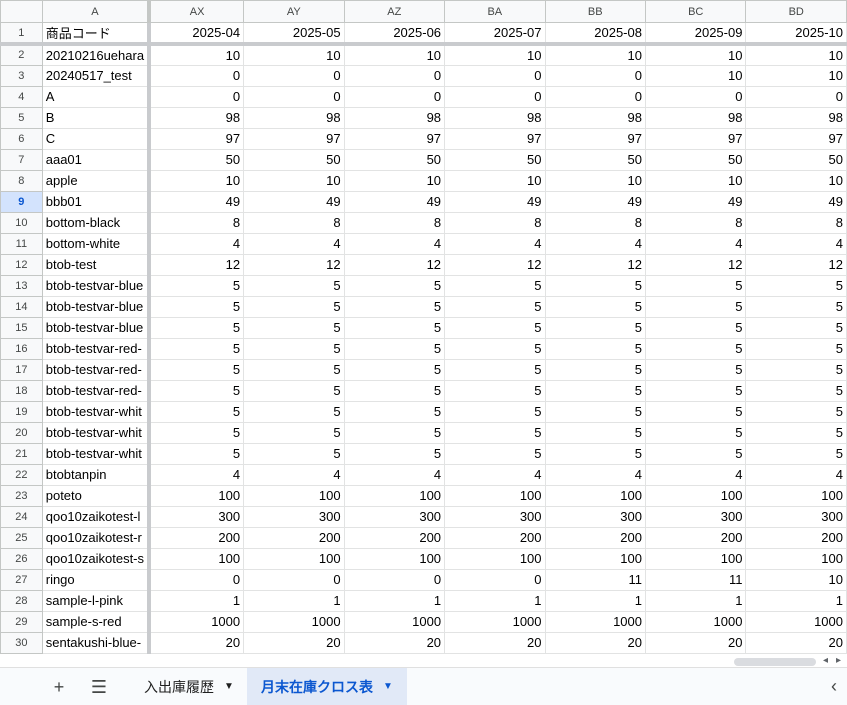 This screenshot has height=705, width=847. What do you see at coordinates (21, 495) in the screenshot?
I see `row-header: 23` at bounding box center [21, 495].